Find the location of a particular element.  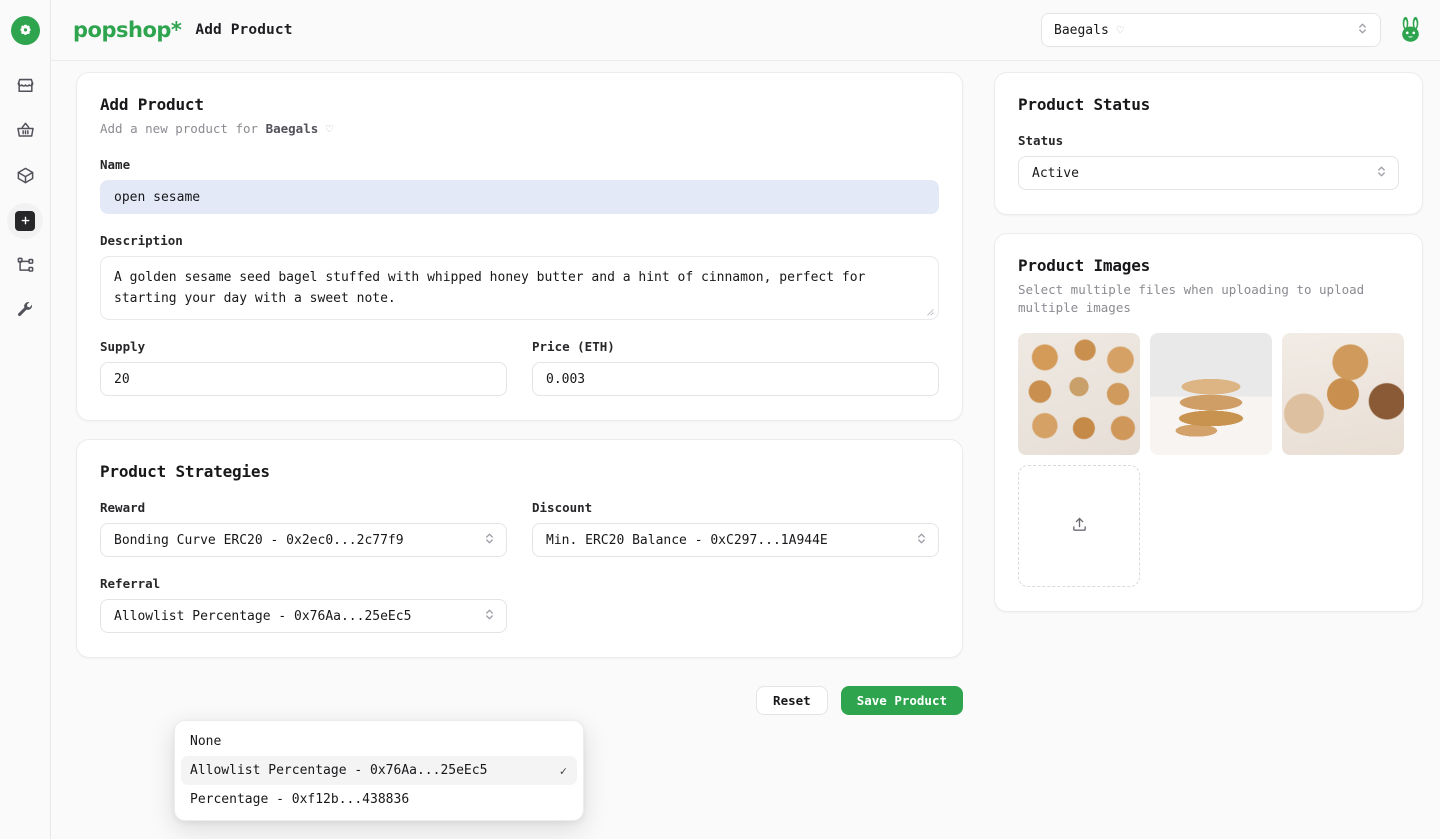

subtitle-prefix: Add a new product for is located at coordinates (183, 128).